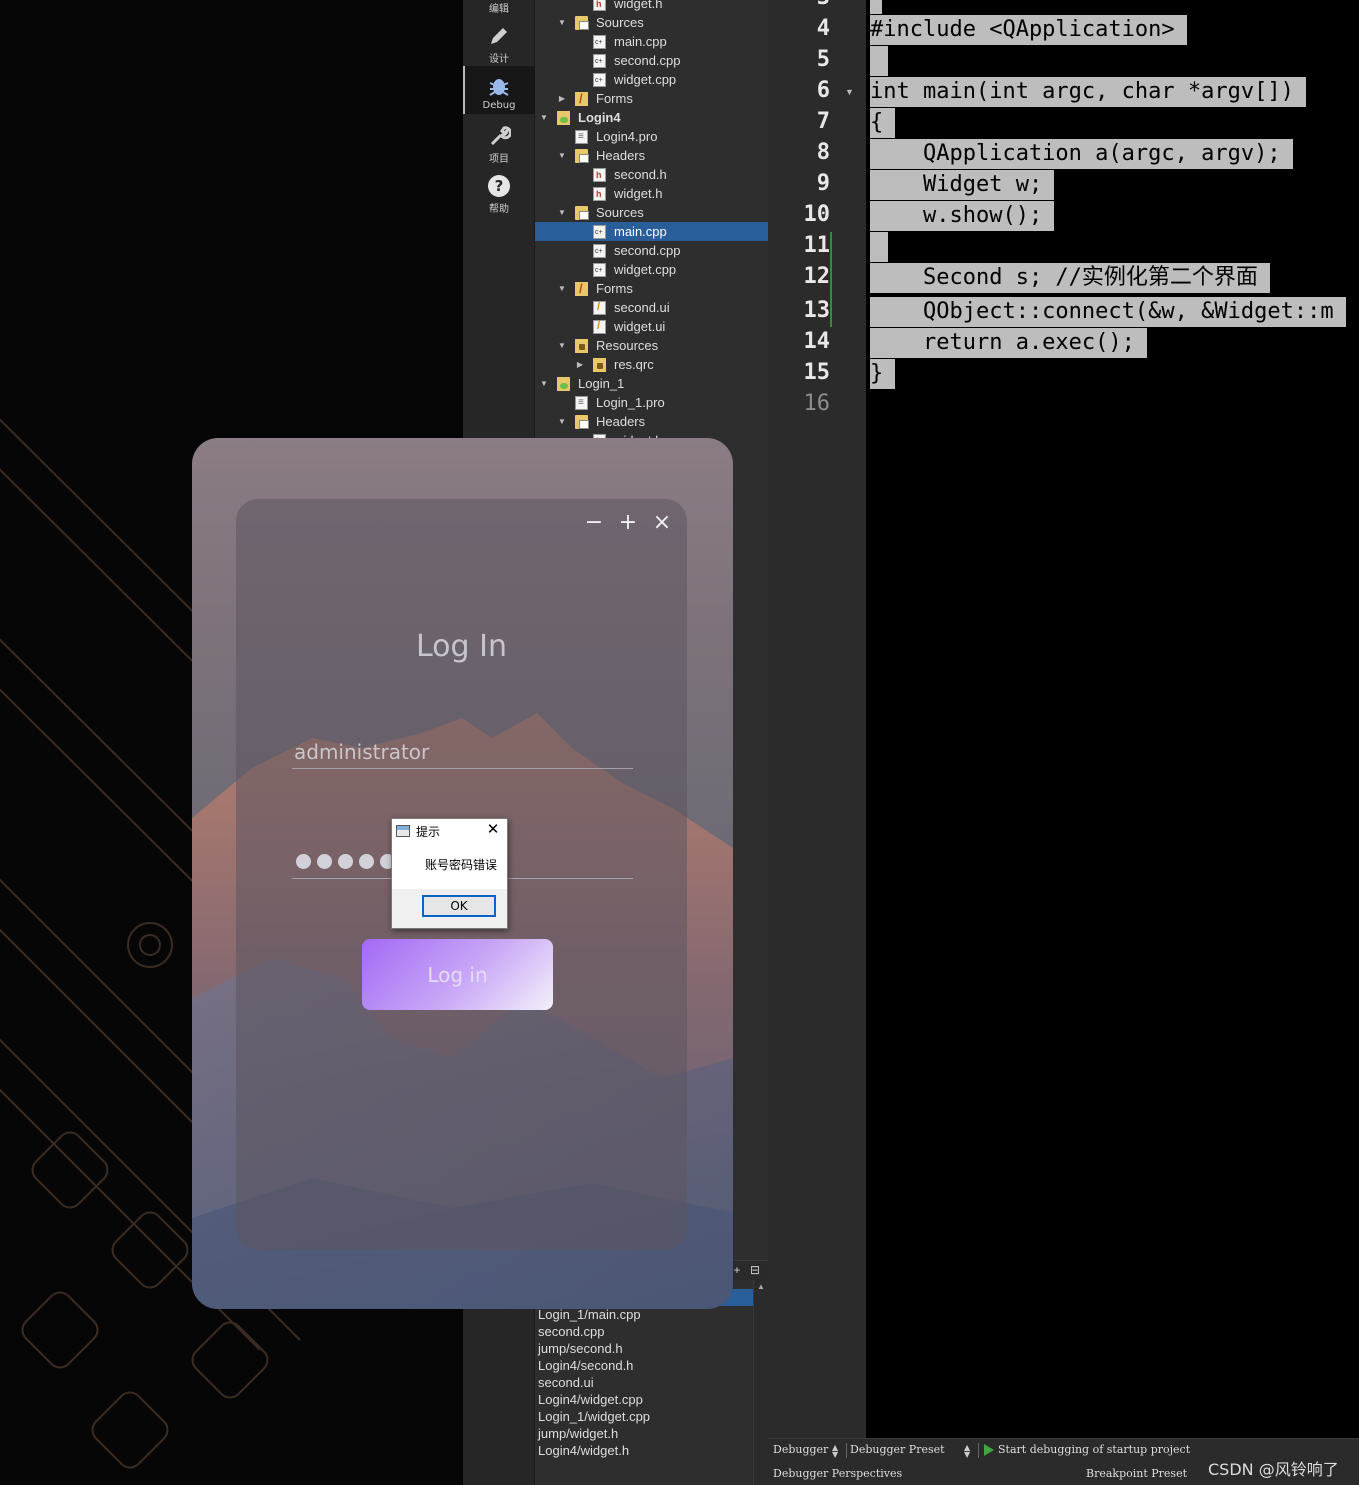 This screenshot has height=1485, width=1359. I want to click on open-document-item: jump/widget.h, so click(644, 1433).